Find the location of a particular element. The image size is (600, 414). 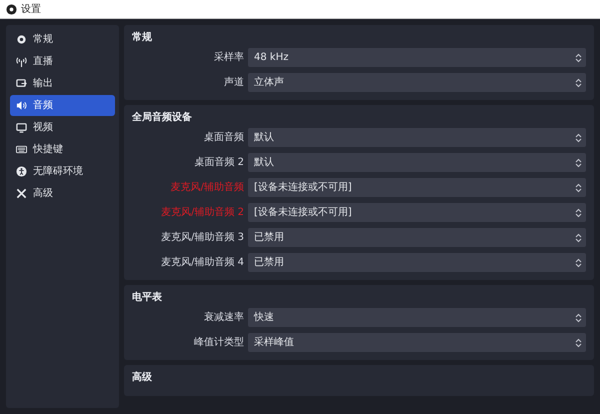

speaker-icon is located at coordinates (21, 105).